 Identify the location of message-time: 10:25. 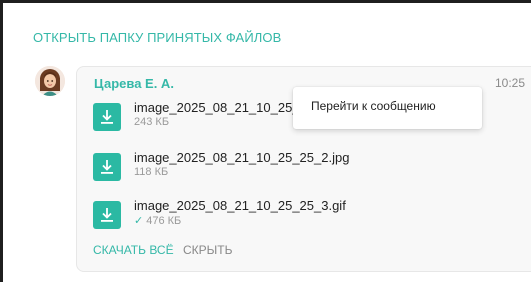
(510, 83).